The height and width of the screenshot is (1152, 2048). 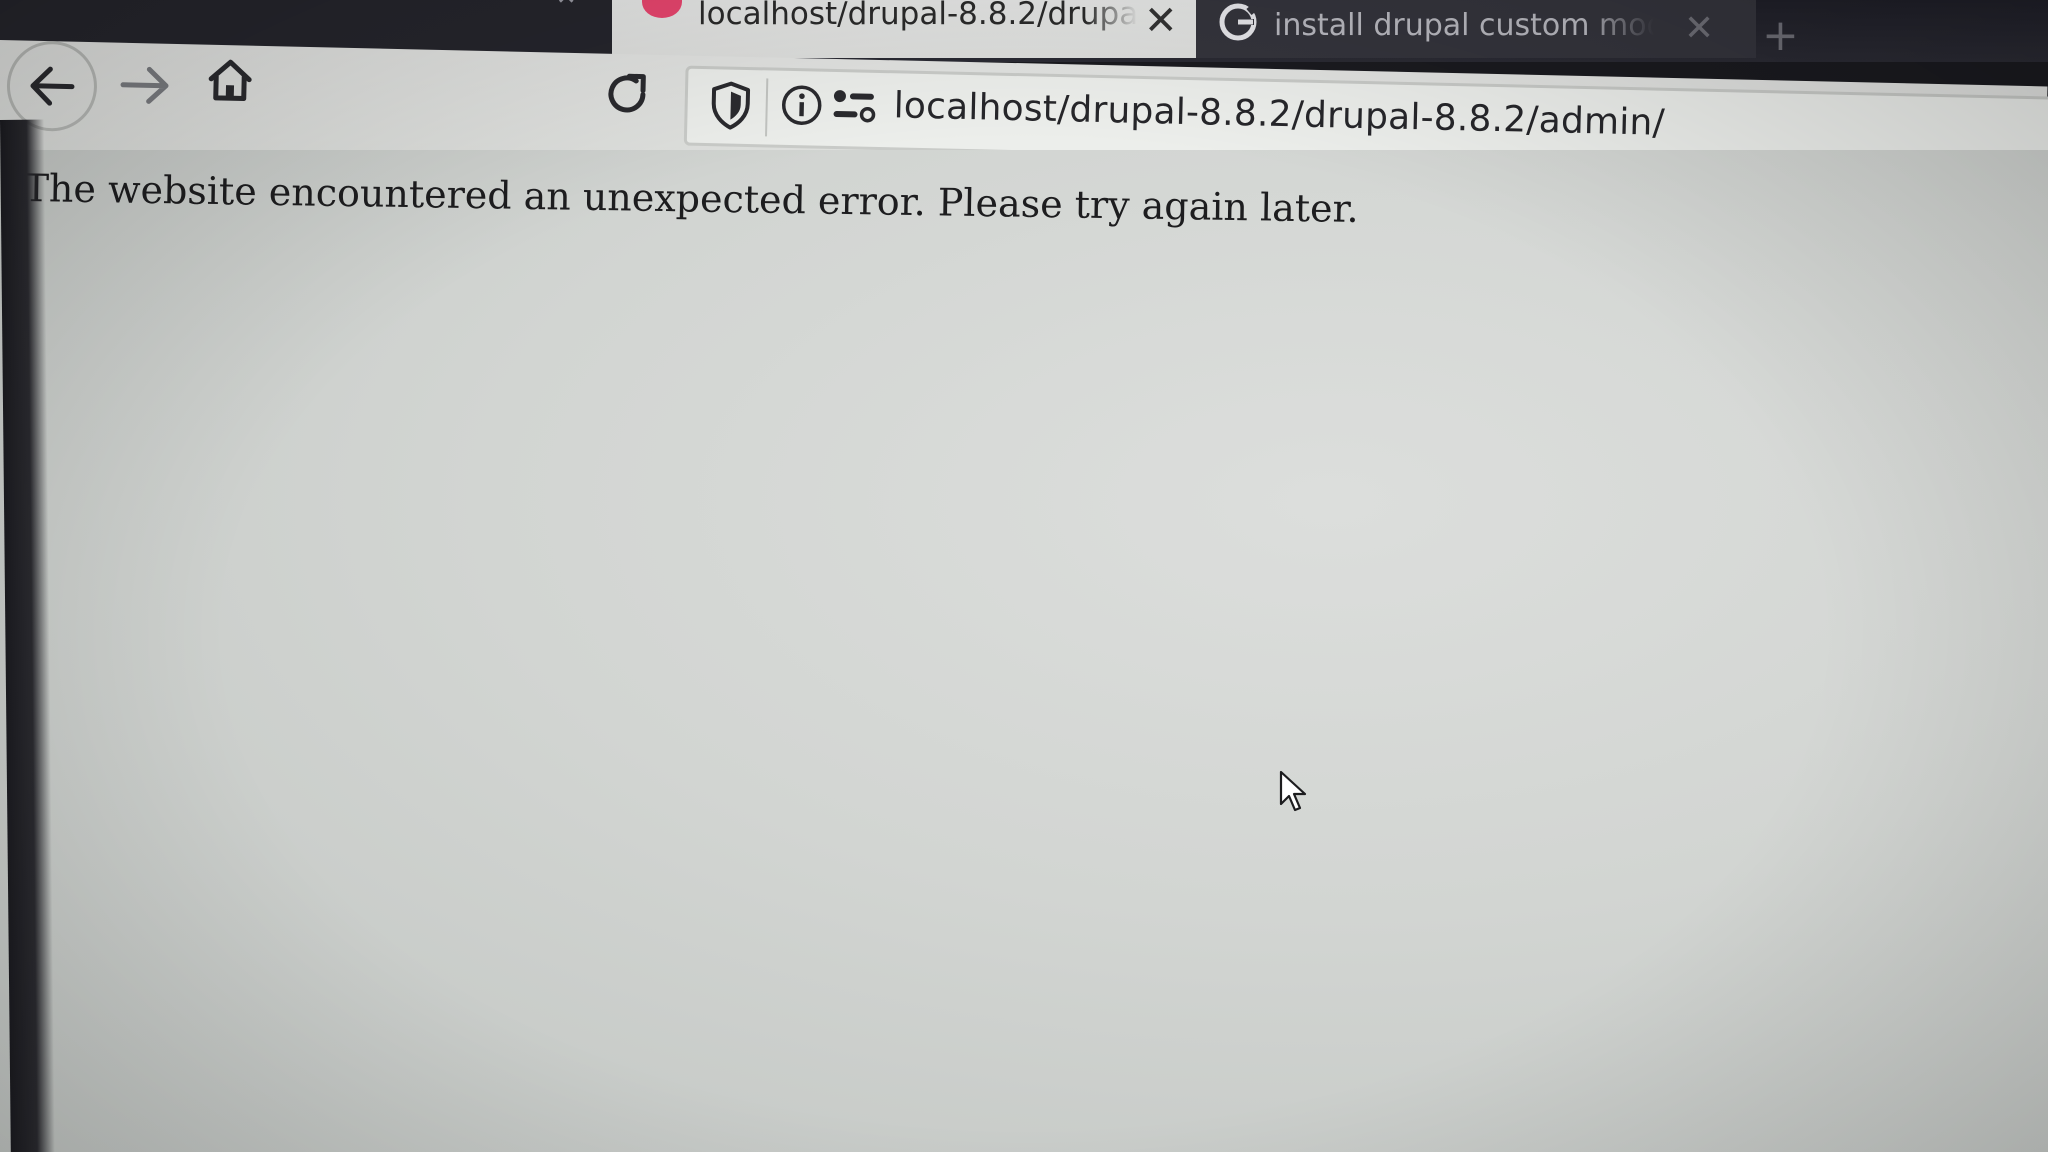 What do you see at coordinates (230, 80) in the screenshot?
I see `home-button` at bounding box center [230, 80].